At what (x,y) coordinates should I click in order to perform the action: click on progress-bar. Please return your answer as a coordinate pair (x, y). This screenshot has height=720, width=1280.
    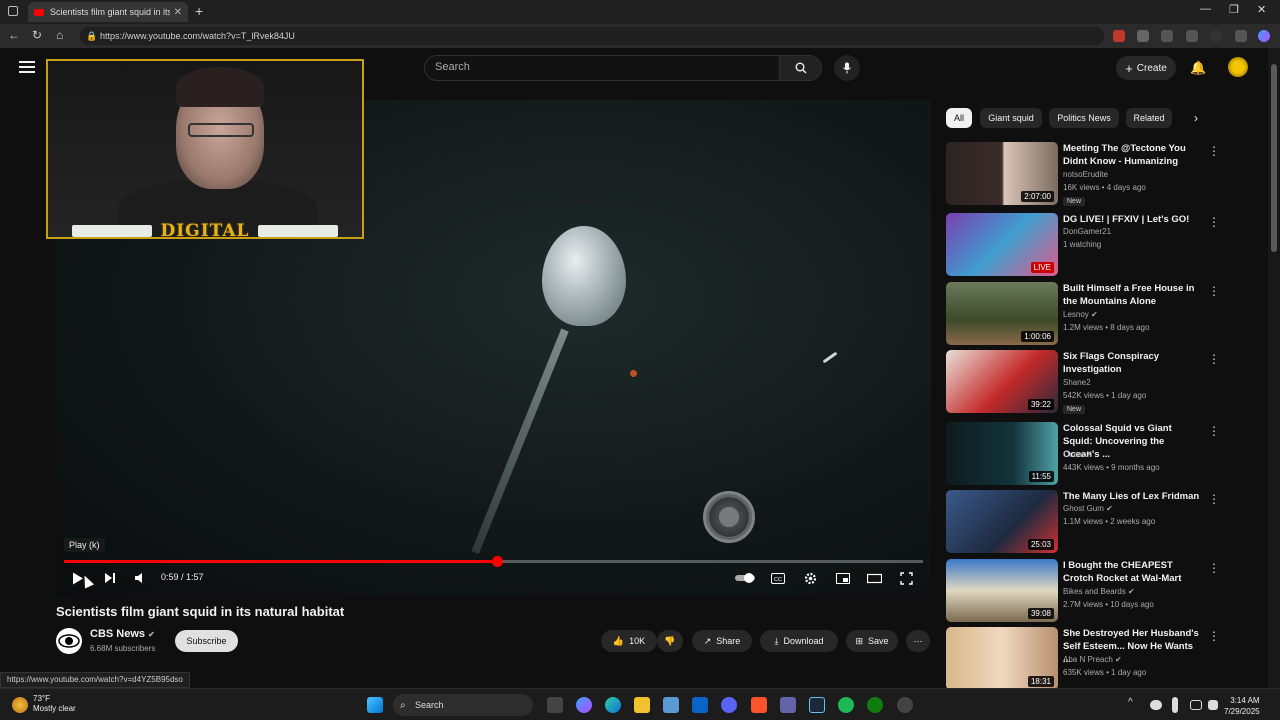
    Looking at the image, I should click on (493, 561).